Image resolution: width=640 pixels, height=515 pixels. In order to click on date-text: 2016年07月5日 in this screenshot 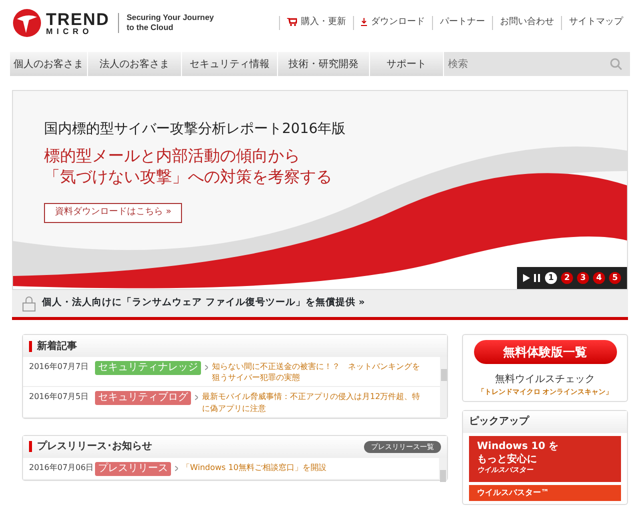, I will do `click(59, 397)`.